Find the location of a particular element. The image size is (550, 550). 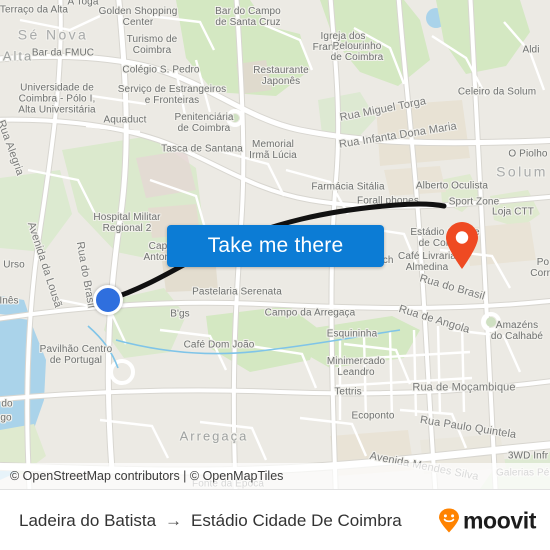

take-me-there-label: Take me there is located at coordinates (275, 245).